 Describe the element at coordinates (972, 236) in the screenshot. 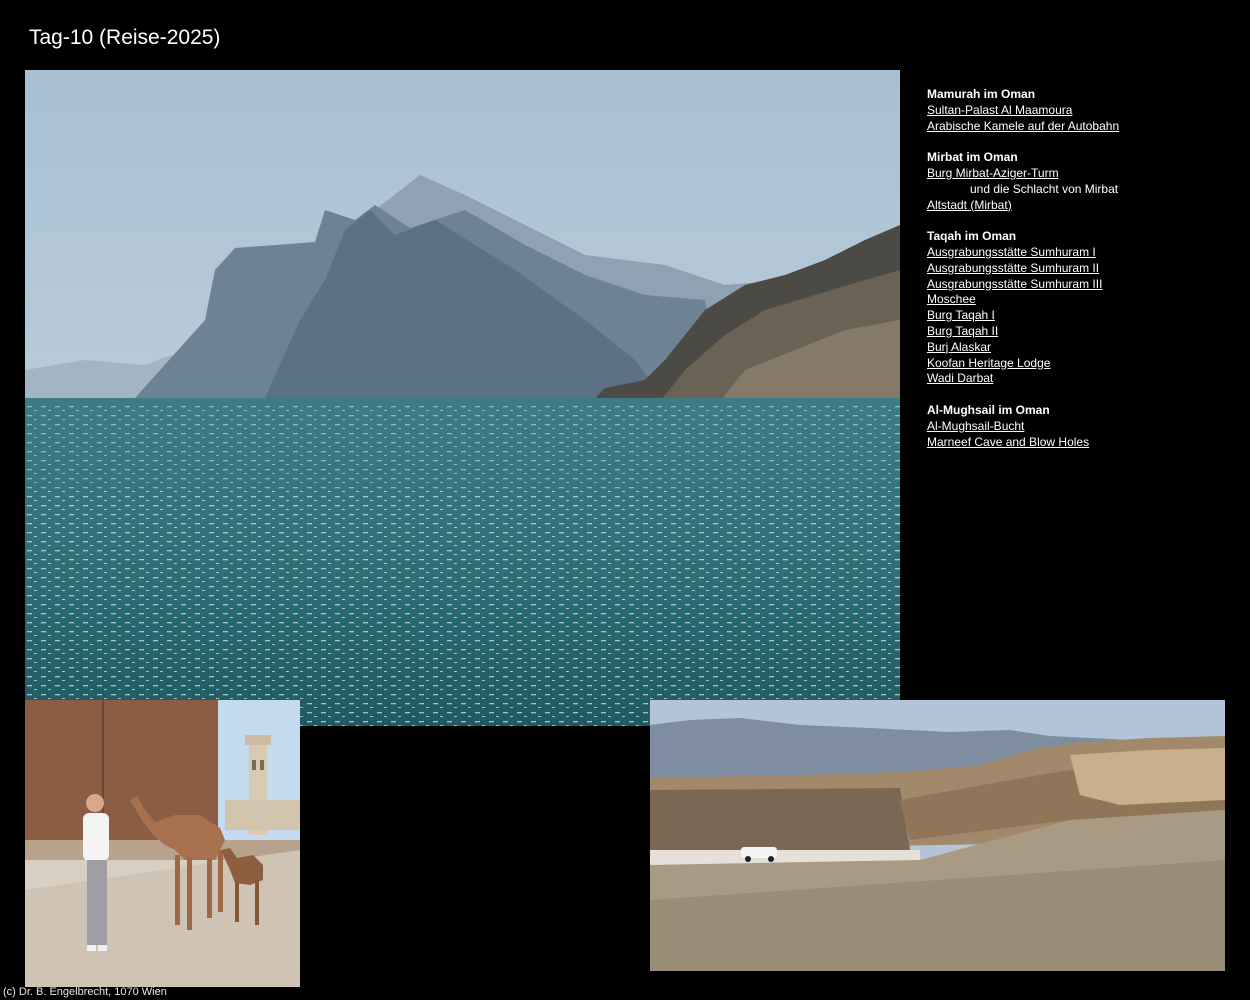

I see `nav-heading-taqah: Taqah im Oman` at that location.